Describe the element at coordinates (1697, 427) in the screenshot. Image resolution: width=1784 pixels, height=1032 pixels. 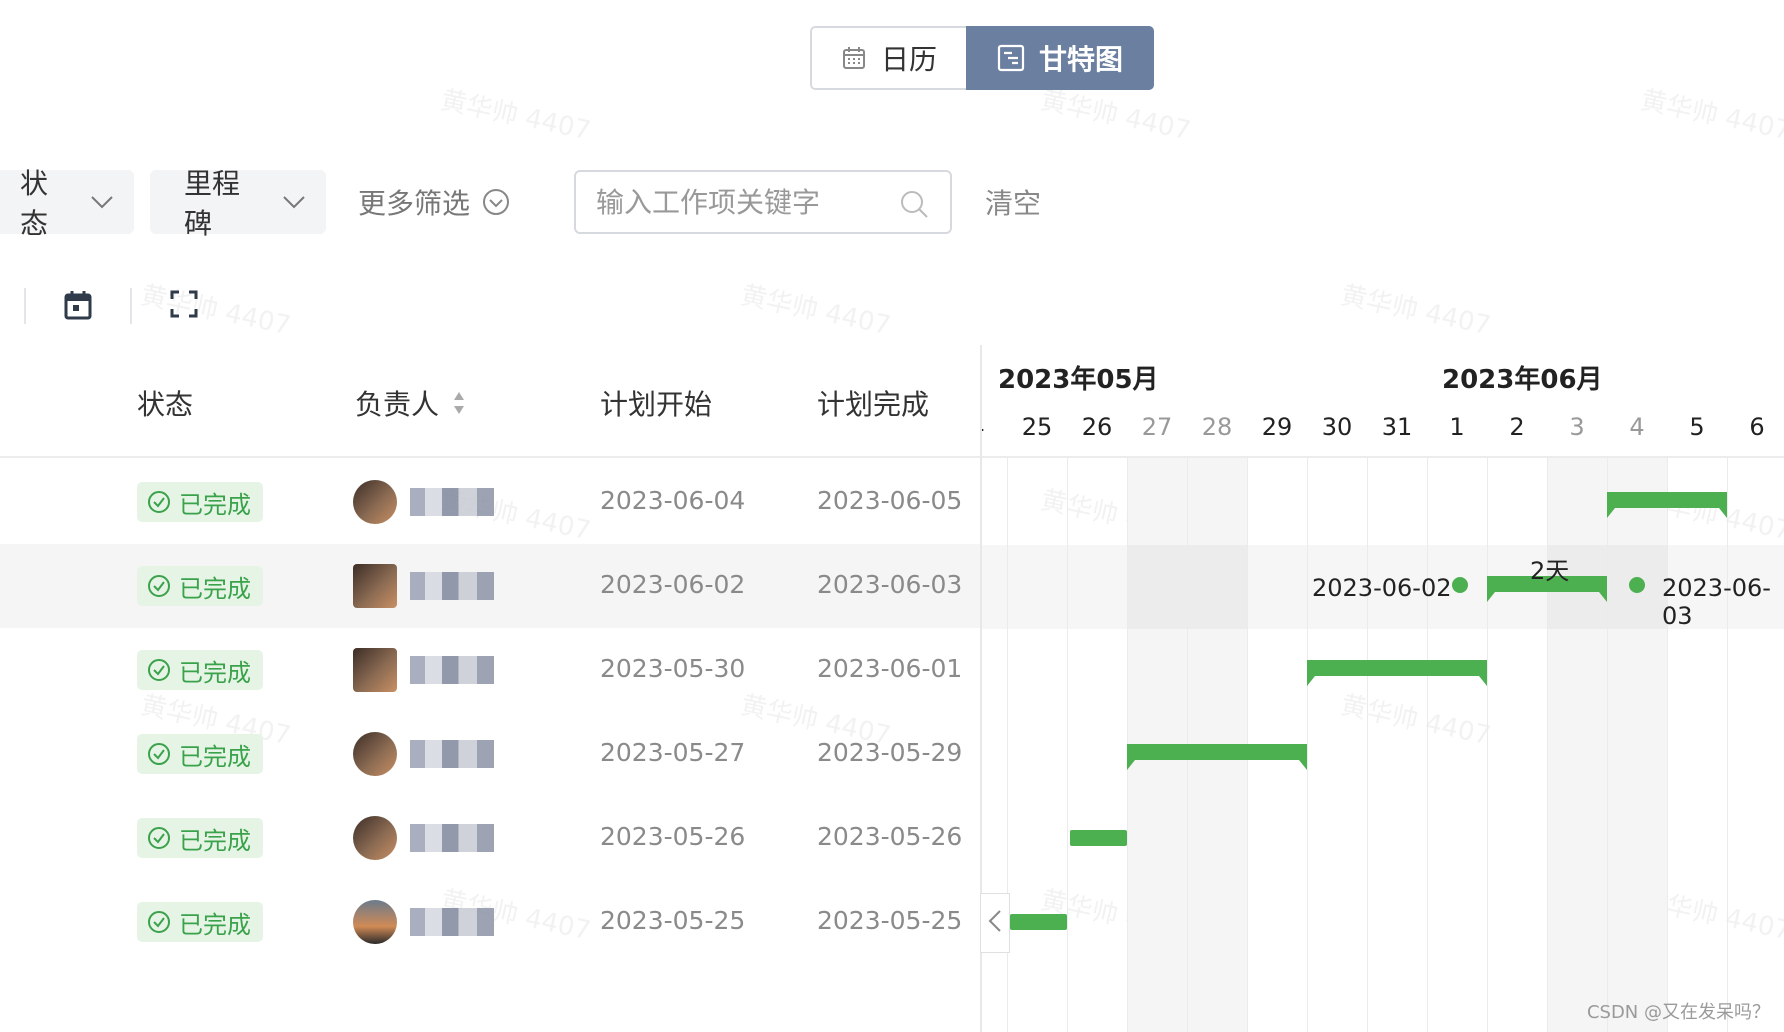
I see `day-label: 5` at that location.